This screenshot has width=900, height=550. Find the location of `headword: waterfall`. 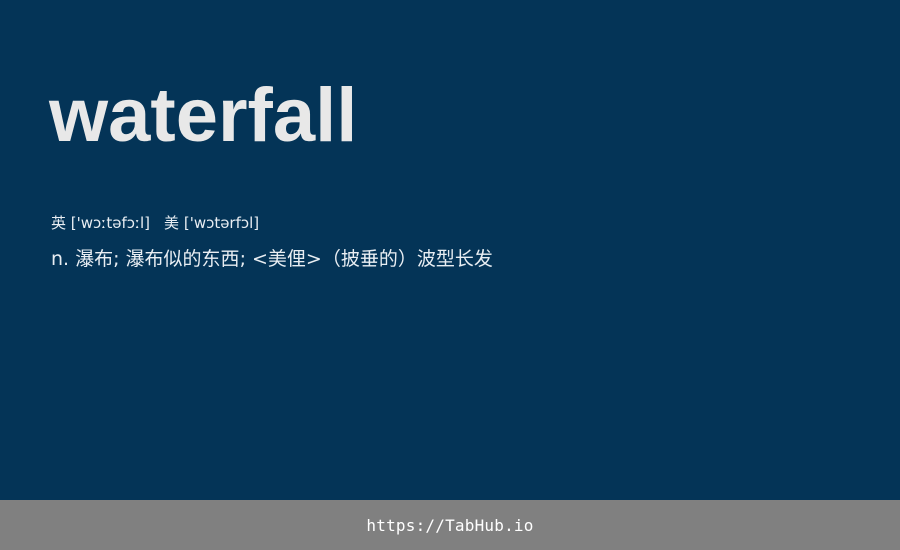

headword: waterfall is located at coordinates (203, 115).